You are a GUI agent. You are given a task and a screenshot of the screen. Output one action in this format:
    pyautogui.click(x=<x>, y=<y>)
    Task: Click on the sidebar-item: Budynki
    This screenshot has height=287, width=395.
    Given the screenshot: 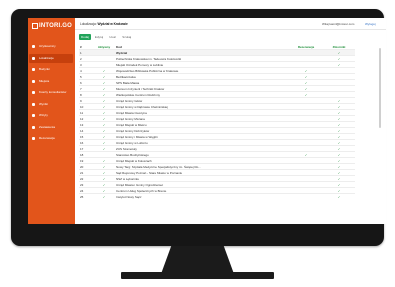 What is the action you would take?
    pyautogui.click(x=51, y=69)
    